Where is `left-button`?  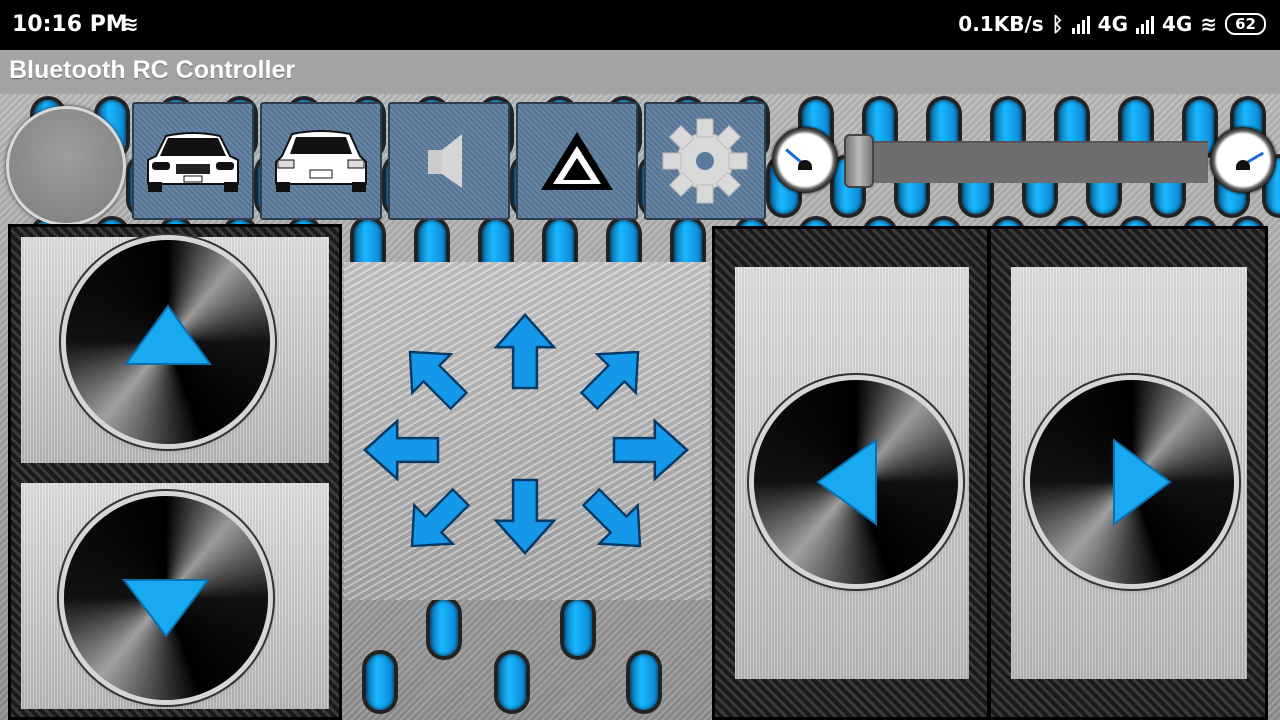 left-button is located at coordinates (856, 482).